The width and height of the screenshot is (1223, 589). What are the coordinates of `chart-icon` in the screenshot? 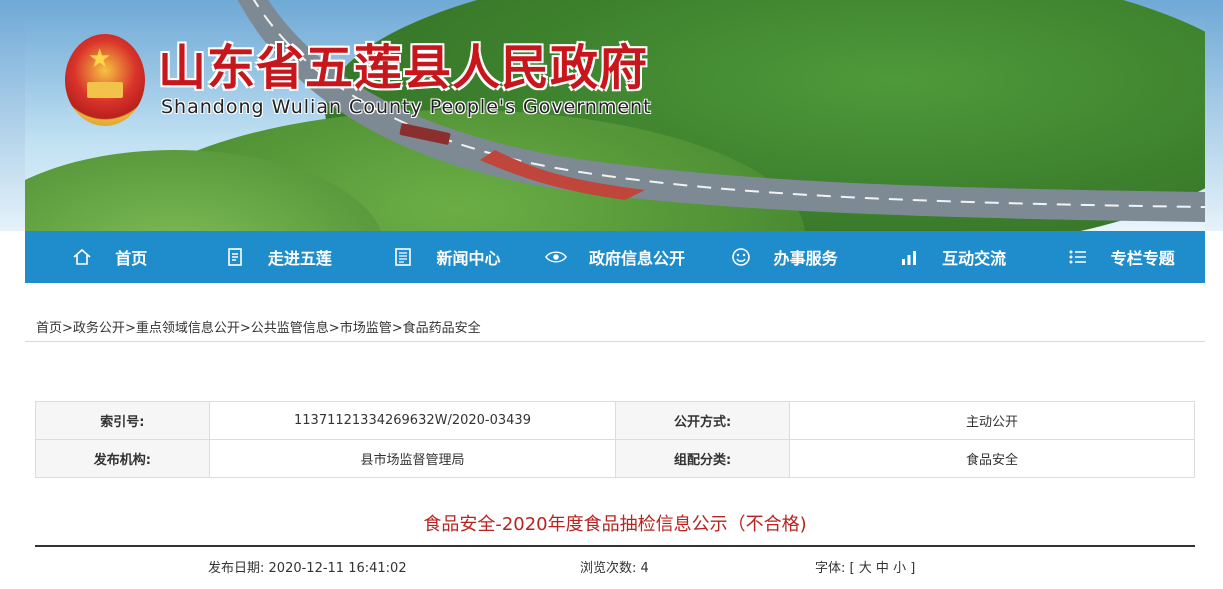 It's located at (909, 257).